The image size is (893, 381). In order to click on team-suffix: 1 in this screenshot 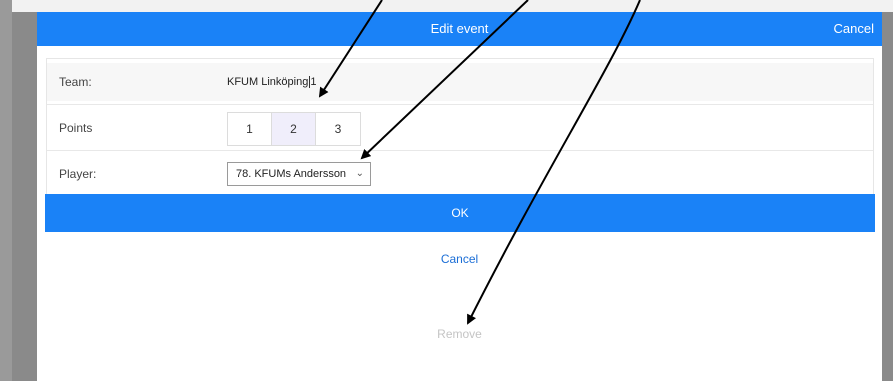, I will do `click(313, 82)`.